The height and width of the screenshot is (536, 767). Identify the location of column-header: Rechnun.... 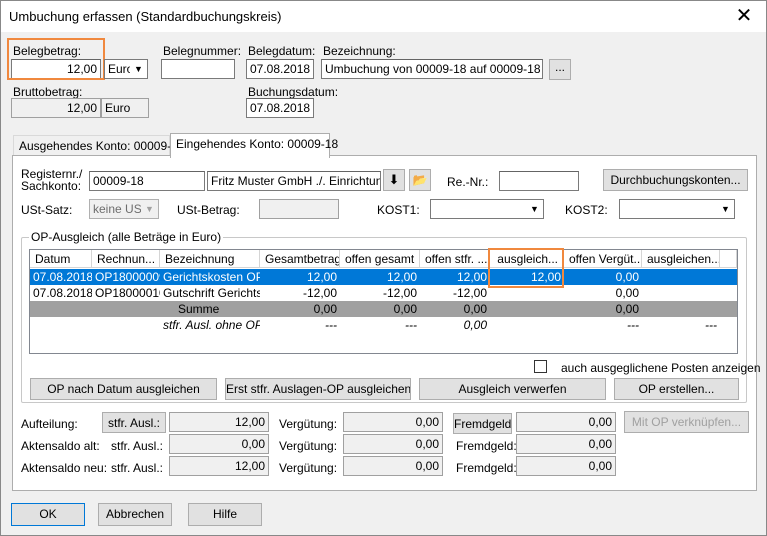
(126, 259).